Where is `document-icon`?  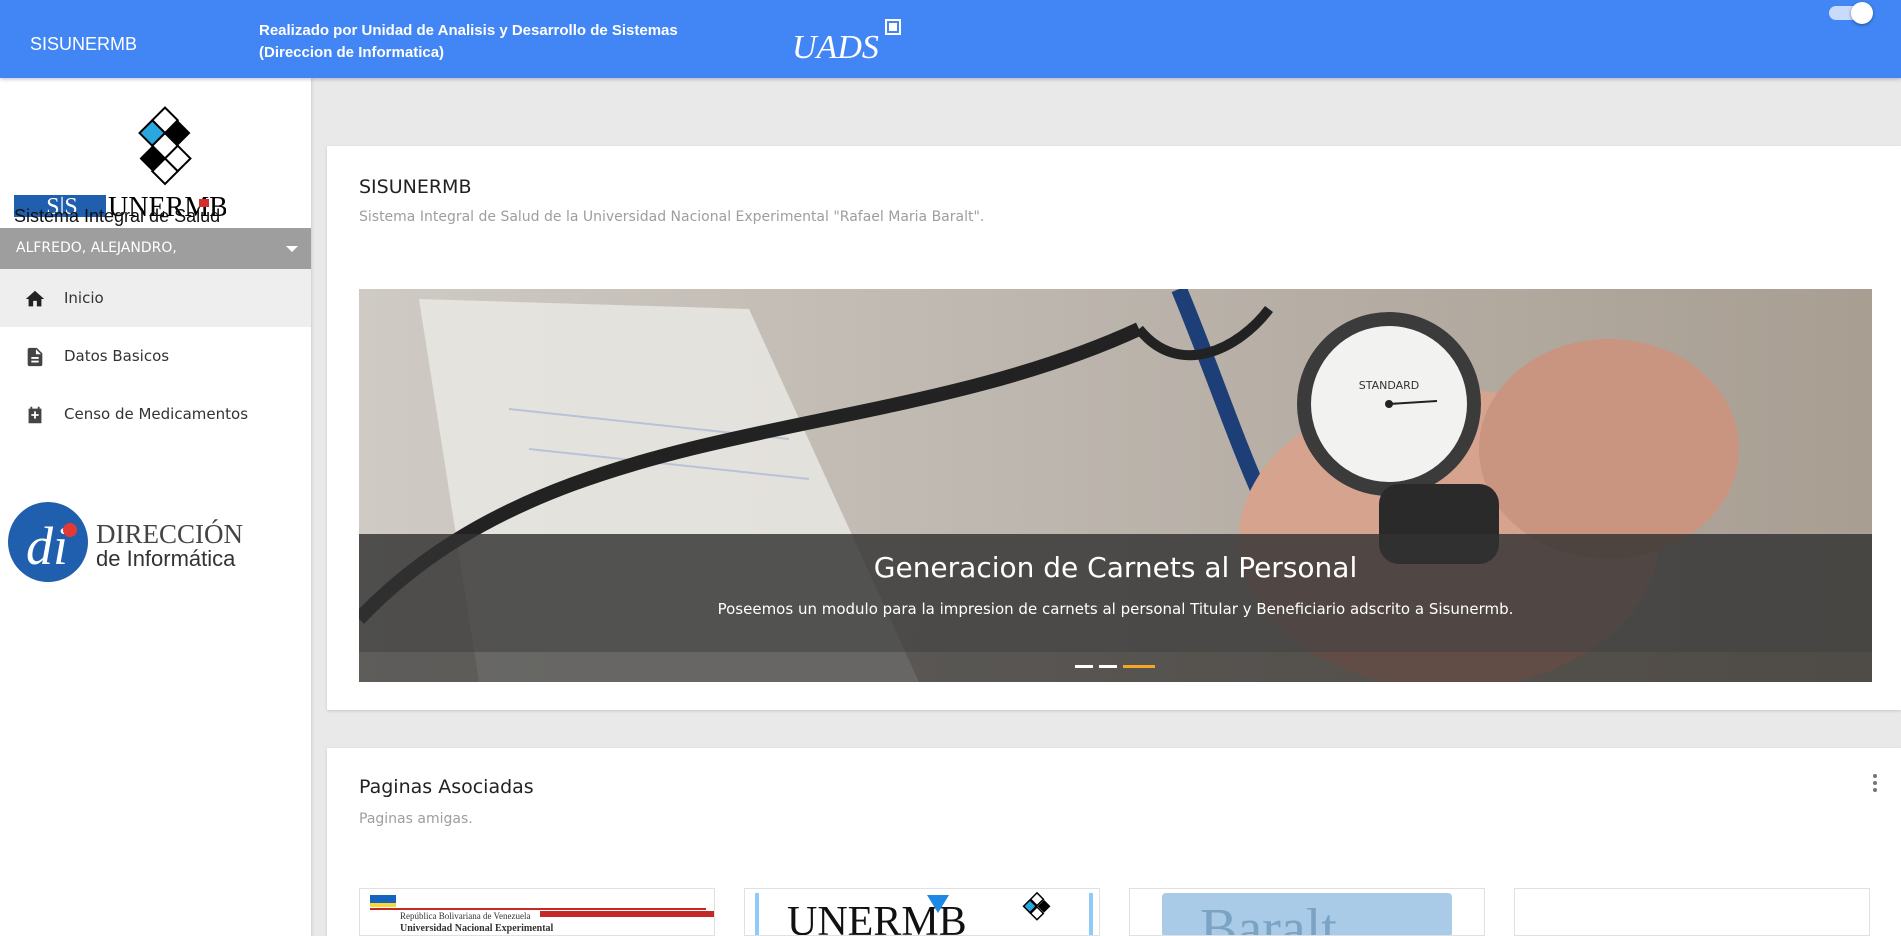 document-icon is located at coordinates (35, 357).